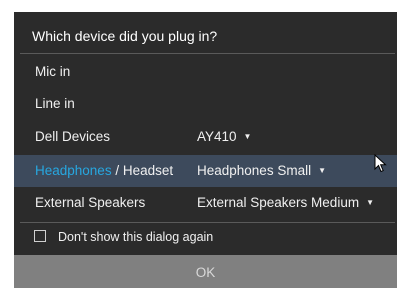 The width and height of the screenshot is (397, 291). I want to click on headset-label: Headset, so click(148, 170).